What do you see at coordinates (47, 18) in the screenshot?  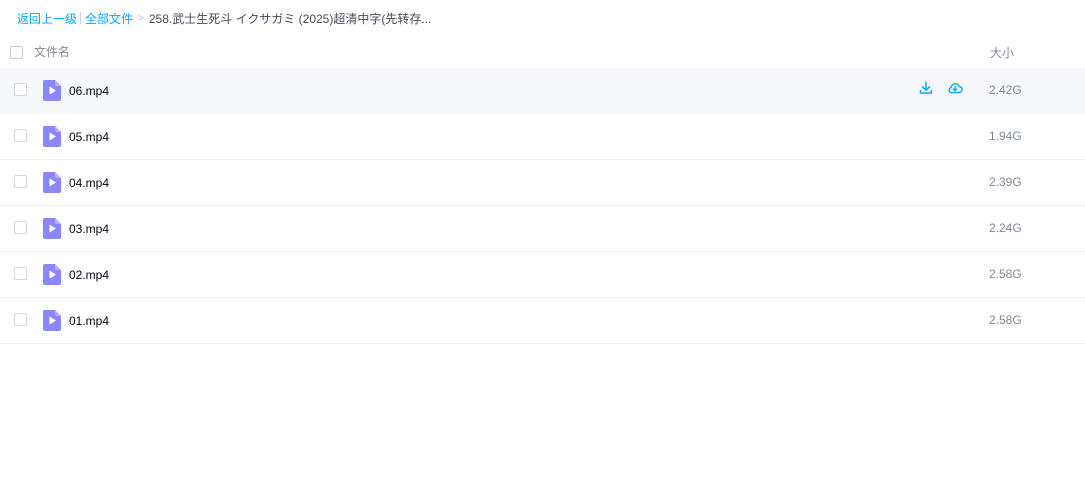 I see `back-link: 返回上一级` at bounding box center [47, 18].